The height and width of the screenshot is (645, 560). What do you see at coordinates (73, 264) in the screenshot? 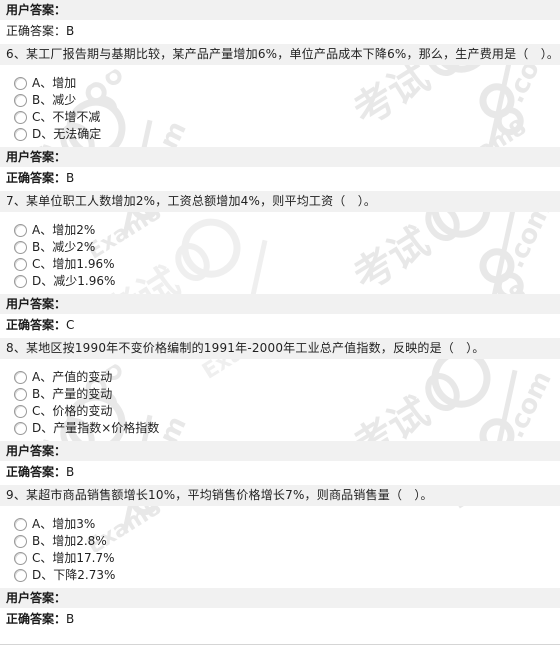
I see `option-label: C、增加1.96%` at bounding box center [73, 264].